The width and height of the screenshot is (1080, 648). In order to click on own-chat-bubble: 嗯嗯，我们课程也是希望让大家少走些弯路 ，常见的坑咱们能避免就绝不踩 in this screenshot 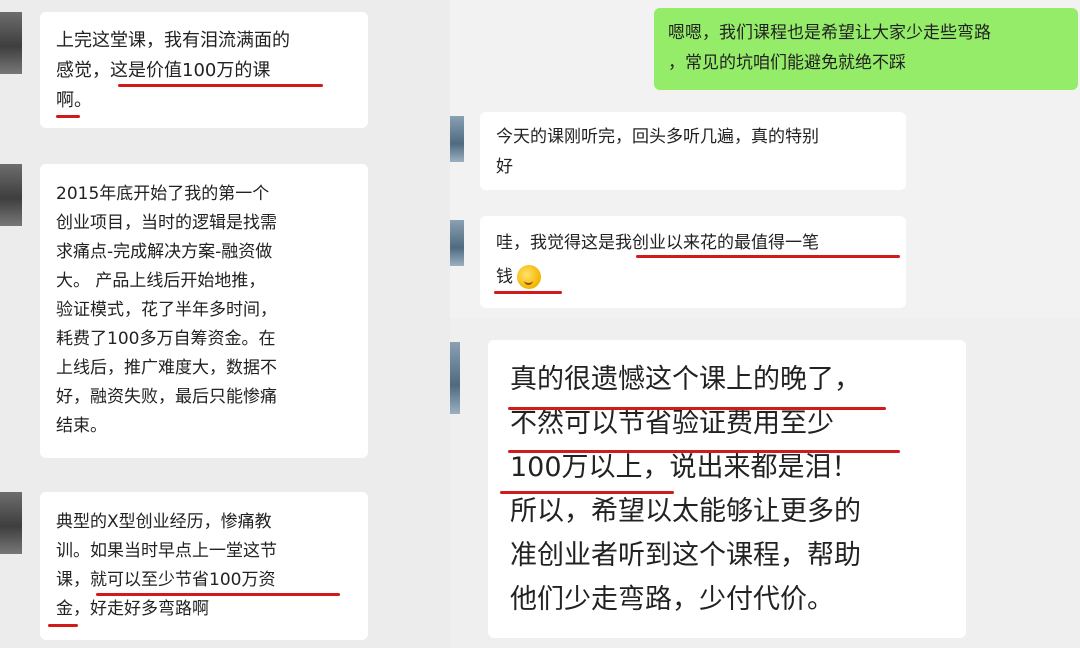, I will do `click(866, 49)`.